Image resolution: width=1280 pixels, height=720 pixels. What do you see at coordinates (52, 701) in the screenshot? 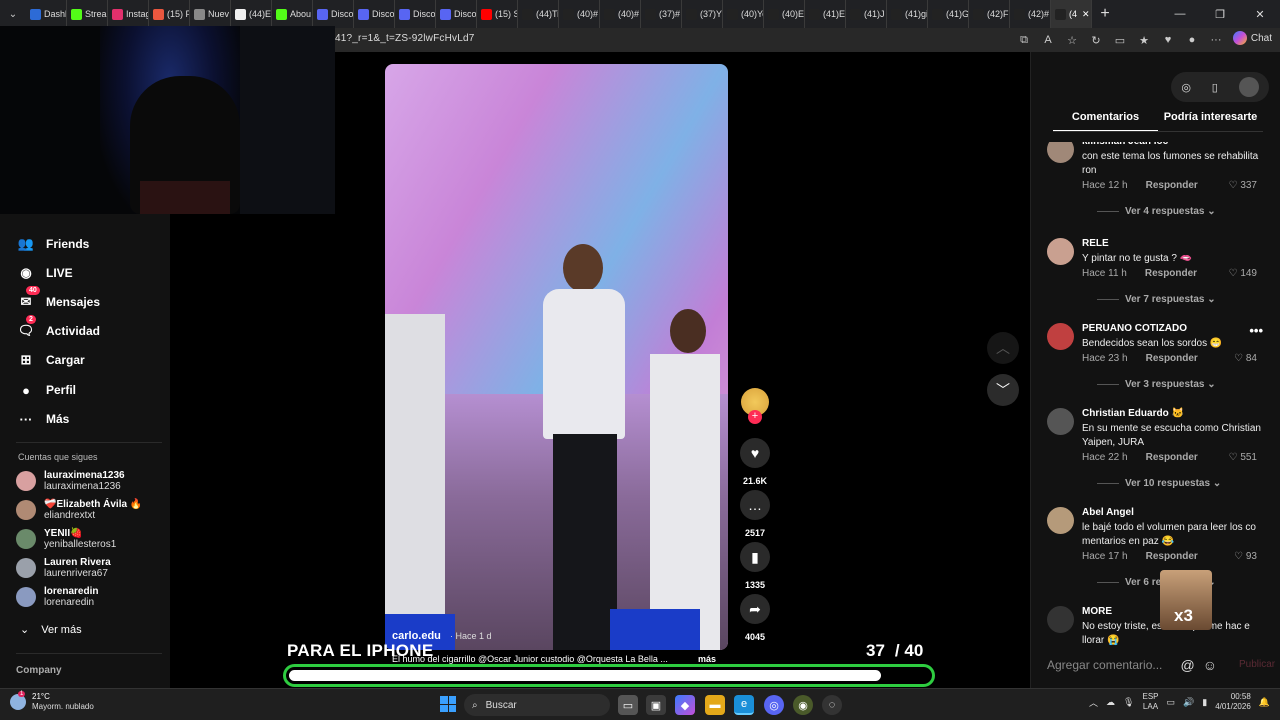
I see `weather-widget: 1 21°C Mayorm. nublado` at bounding box center [52, 701].